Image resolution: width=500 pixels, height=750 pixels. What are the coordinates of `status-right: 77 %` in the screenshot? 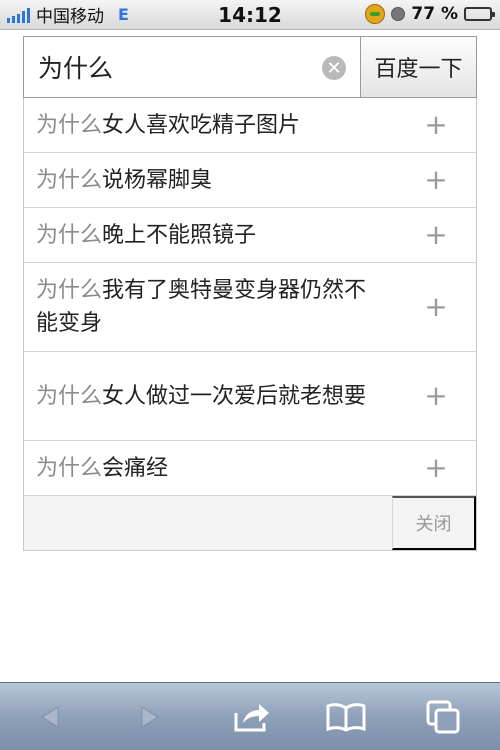 It's located at (430, 14).